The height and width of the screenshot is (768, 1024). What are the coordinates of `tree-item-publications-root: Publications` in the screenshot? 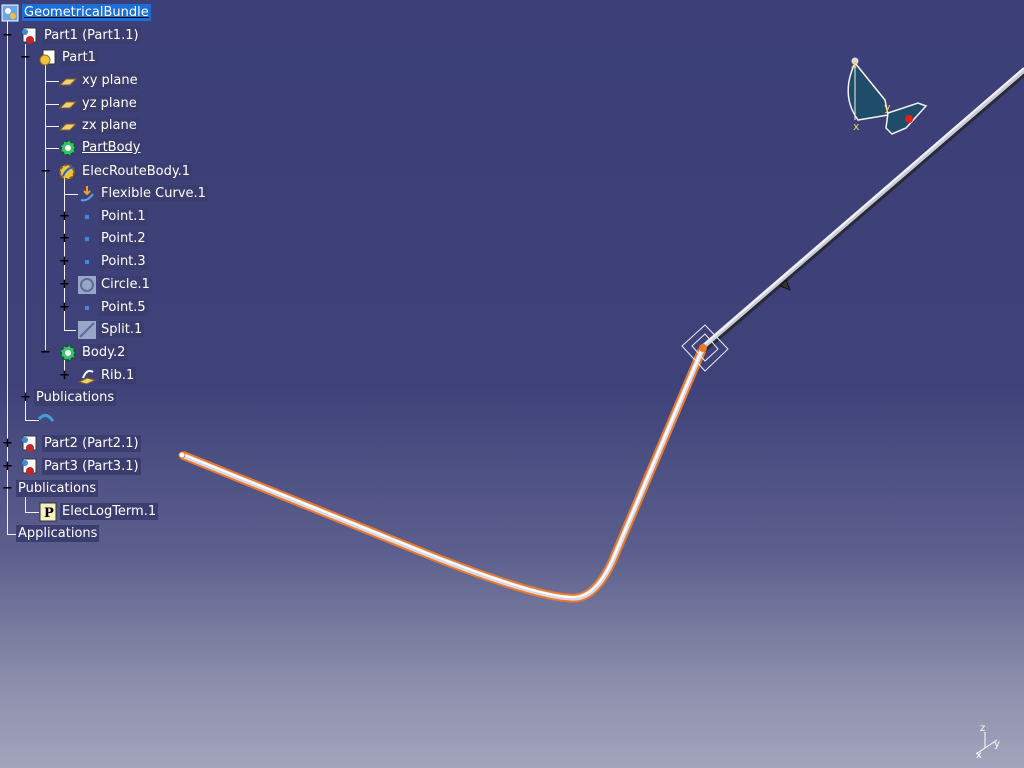 It's located at (56, 488).